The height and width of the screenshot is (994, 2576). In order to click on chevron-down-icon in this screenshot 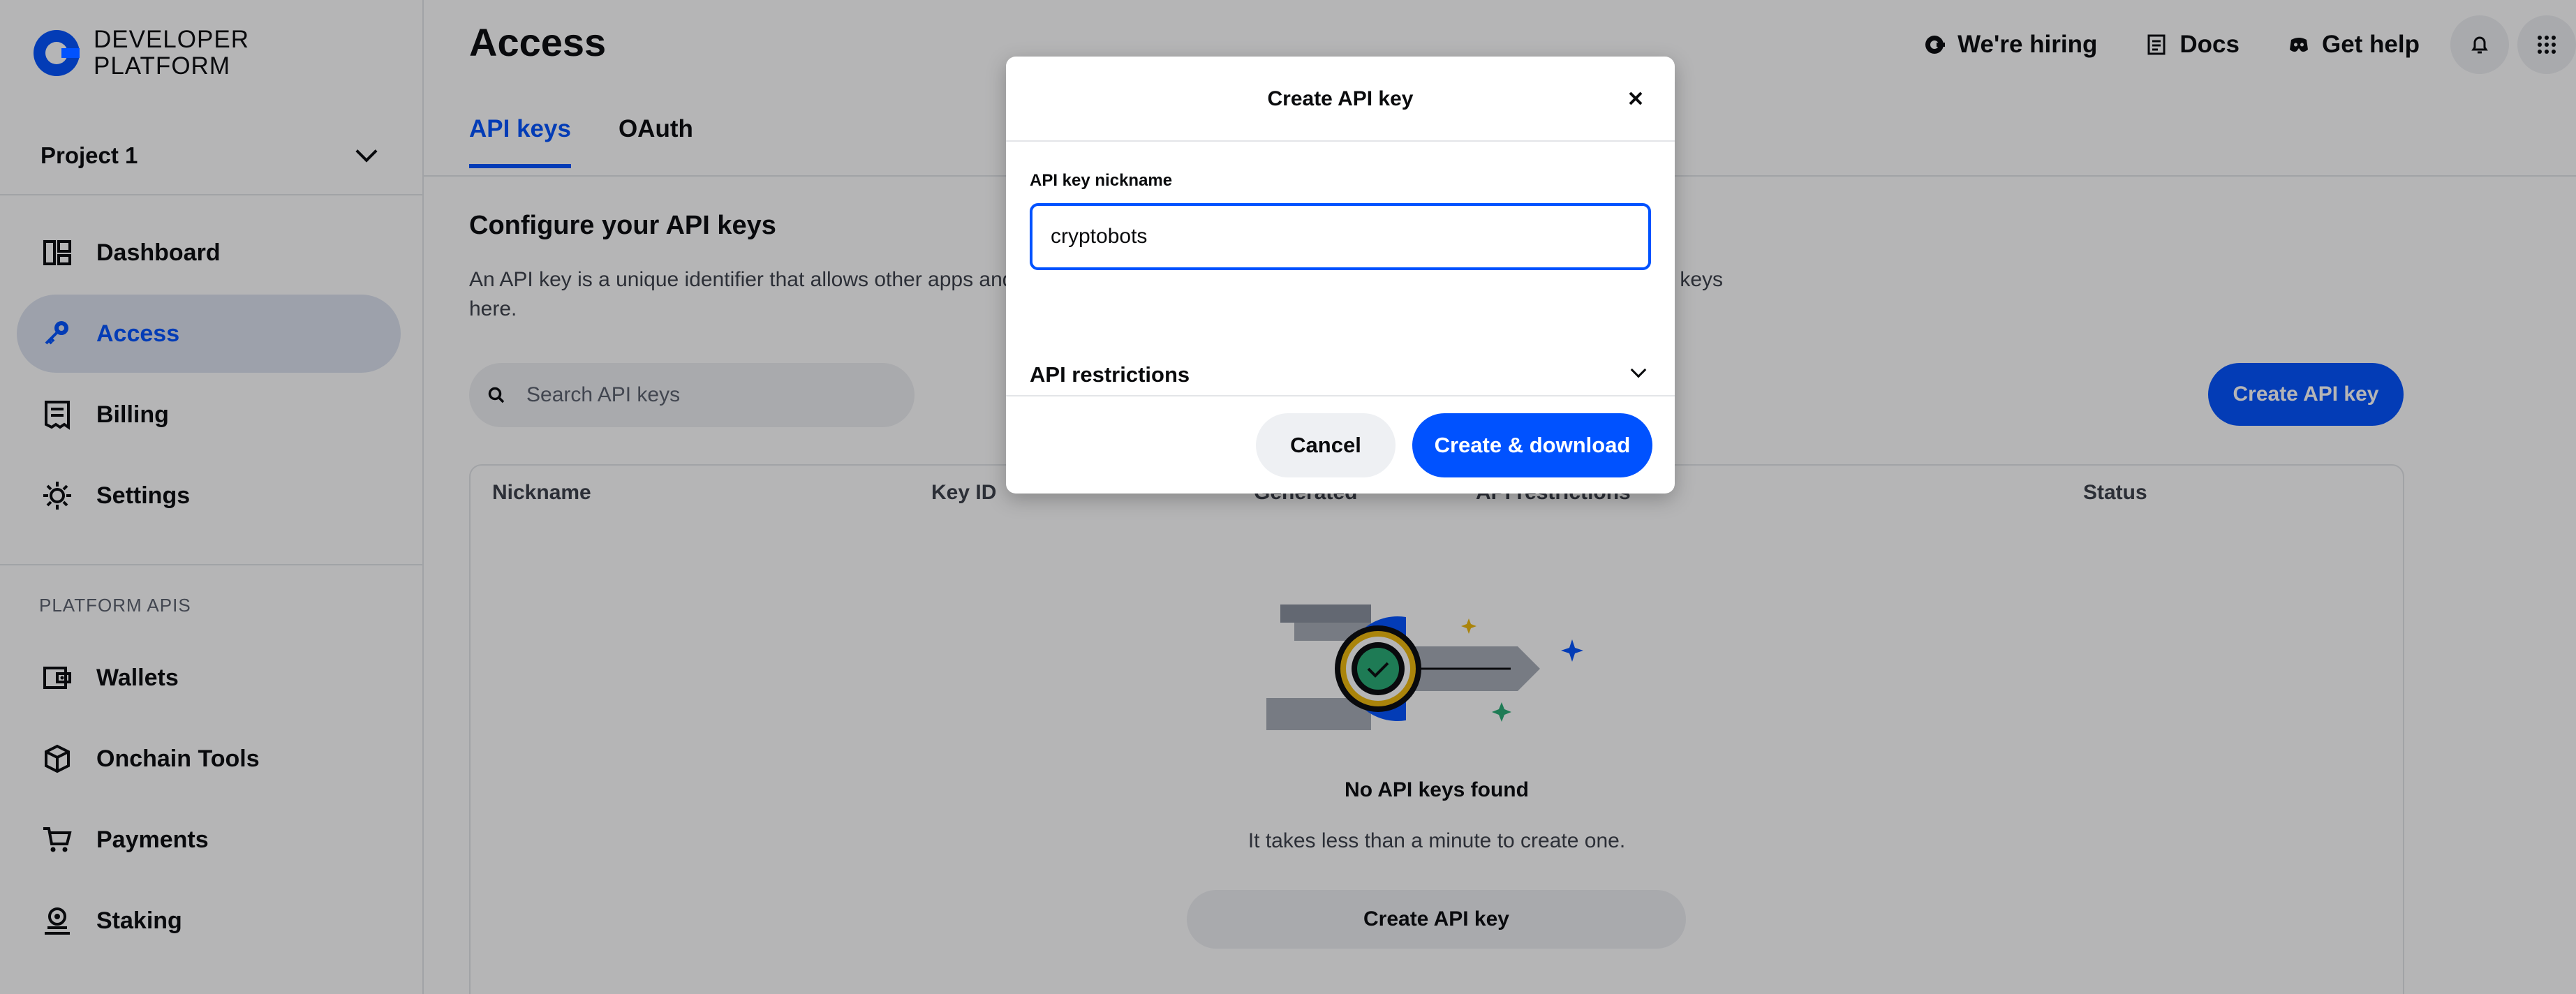, I will do `click(1638, 370)`.